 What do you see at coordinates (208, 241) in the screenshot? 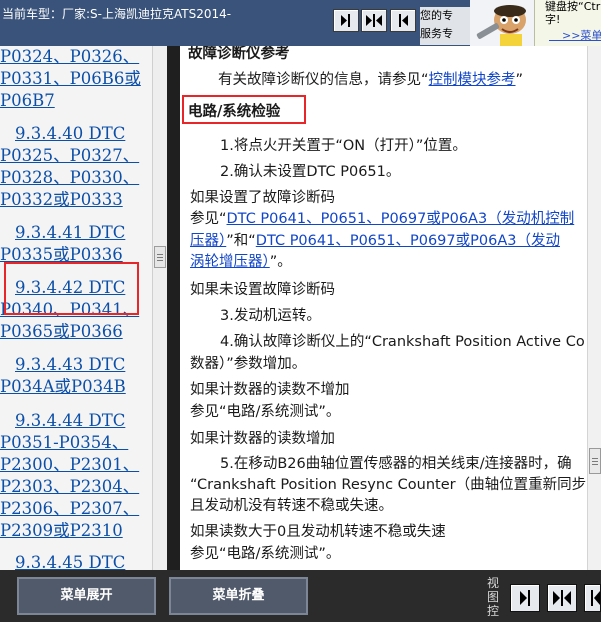
I see `dtc-link-1-cont: 压器）` at bounding box center [208, 241].